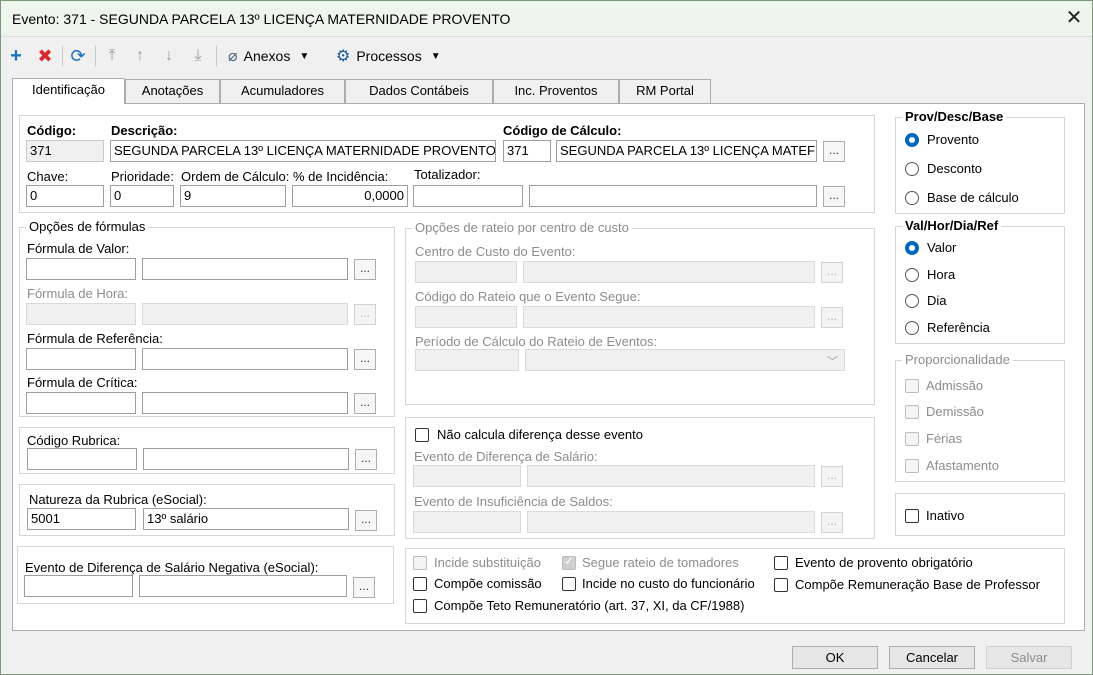  I want to click on provento-obrigatorio-checkbox, so click(781, 563).